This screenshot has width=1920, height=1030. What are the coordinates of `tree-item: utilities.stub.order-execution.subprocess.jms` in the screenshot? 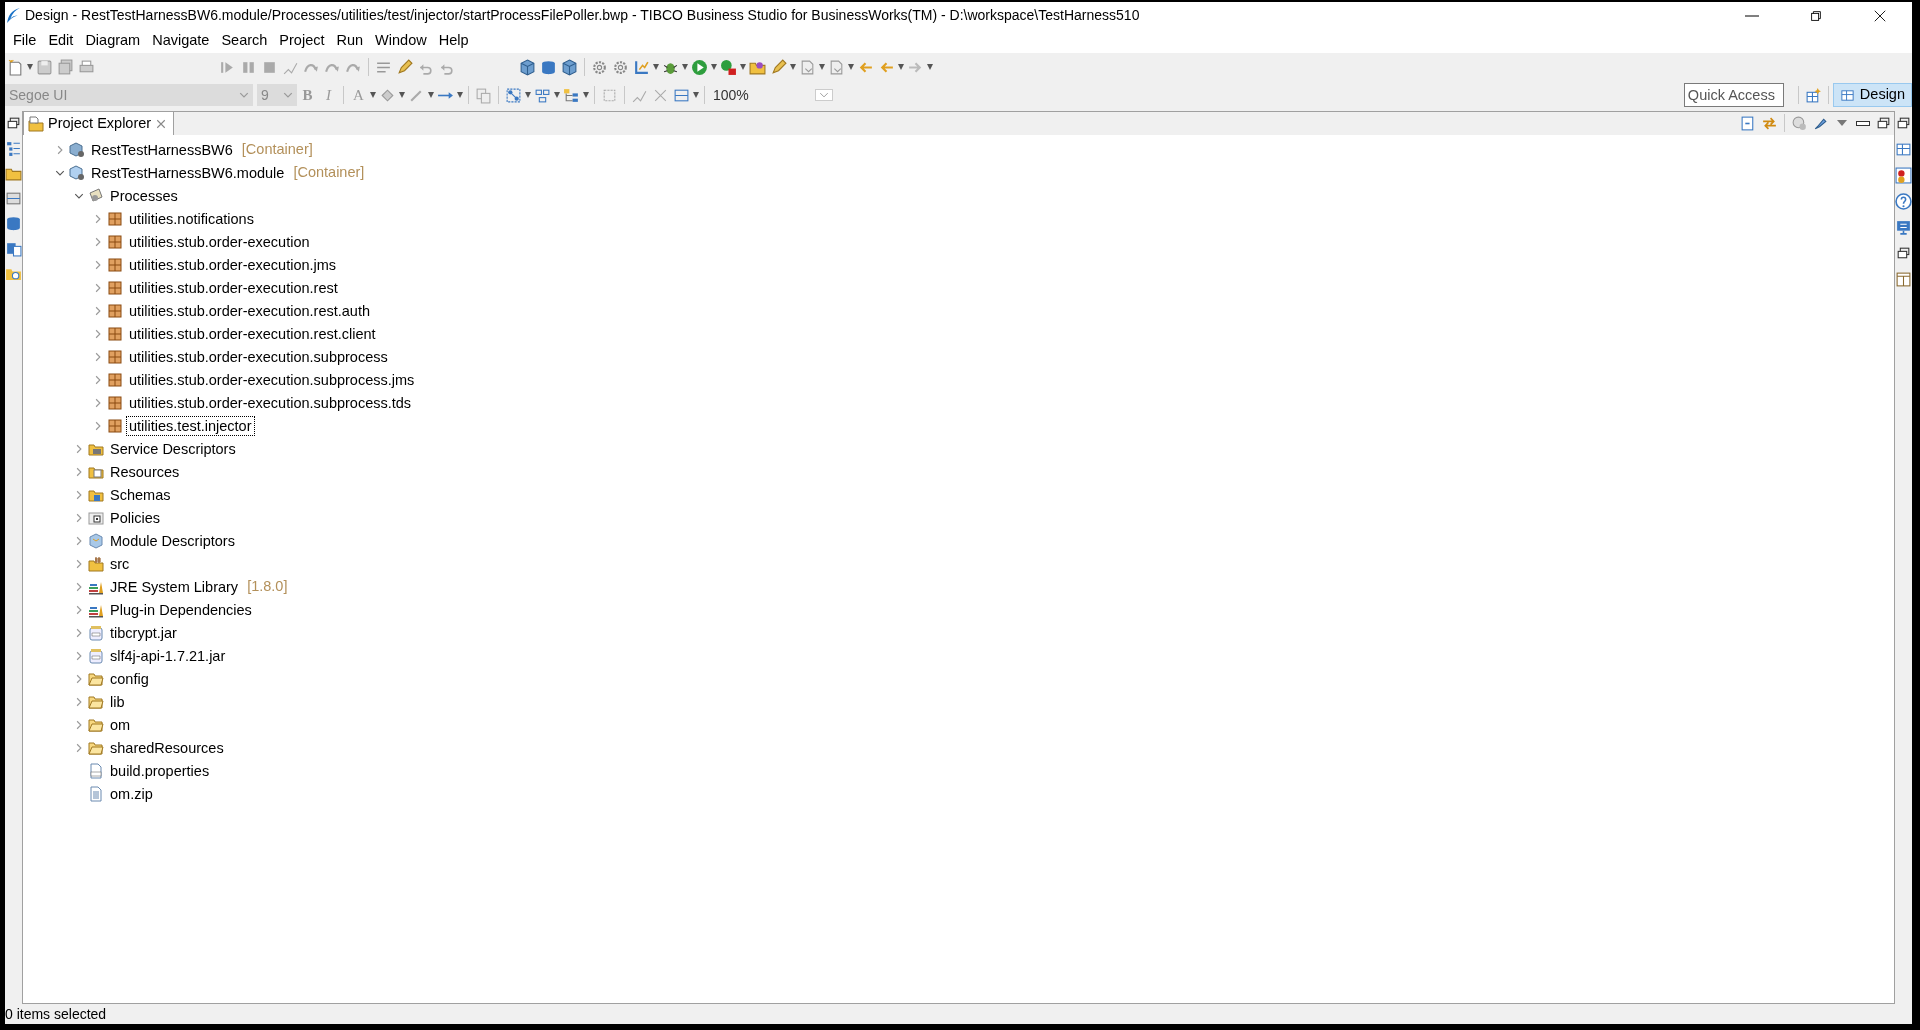 It's located at (272, 379).